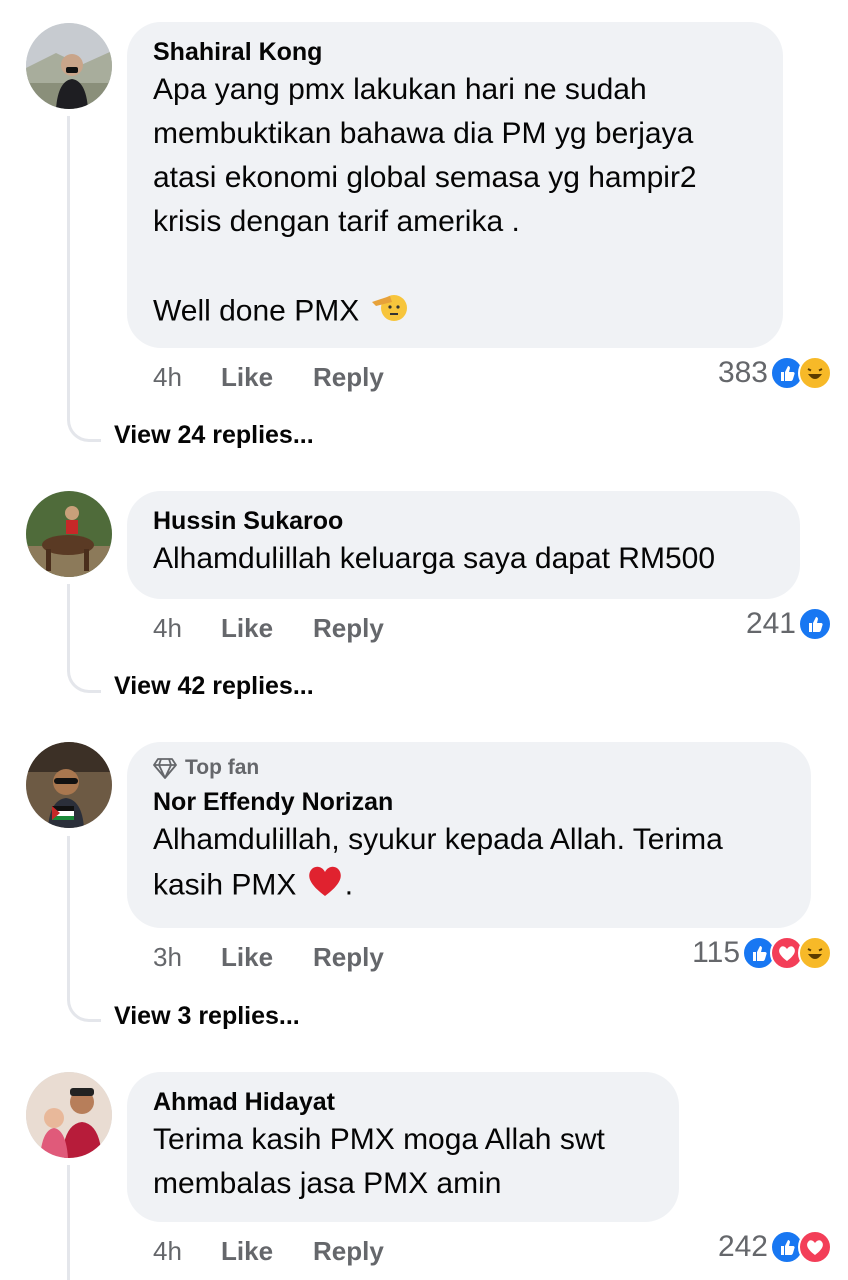 The width and height of the screenshot is (848, 1280). I want to click on red-heart-icon, so click(325, 886).